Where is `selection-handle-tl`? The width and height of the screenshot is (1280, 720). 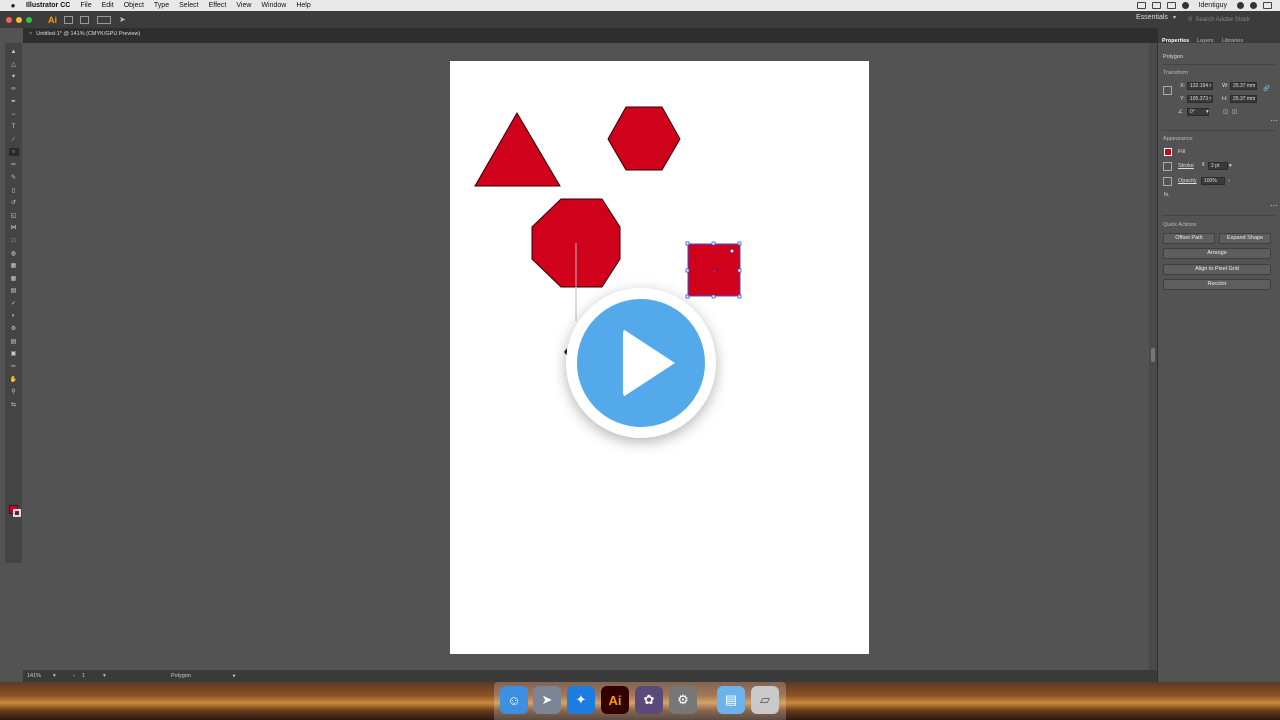
selection-handle-tl is located at coordinates (687, 243).